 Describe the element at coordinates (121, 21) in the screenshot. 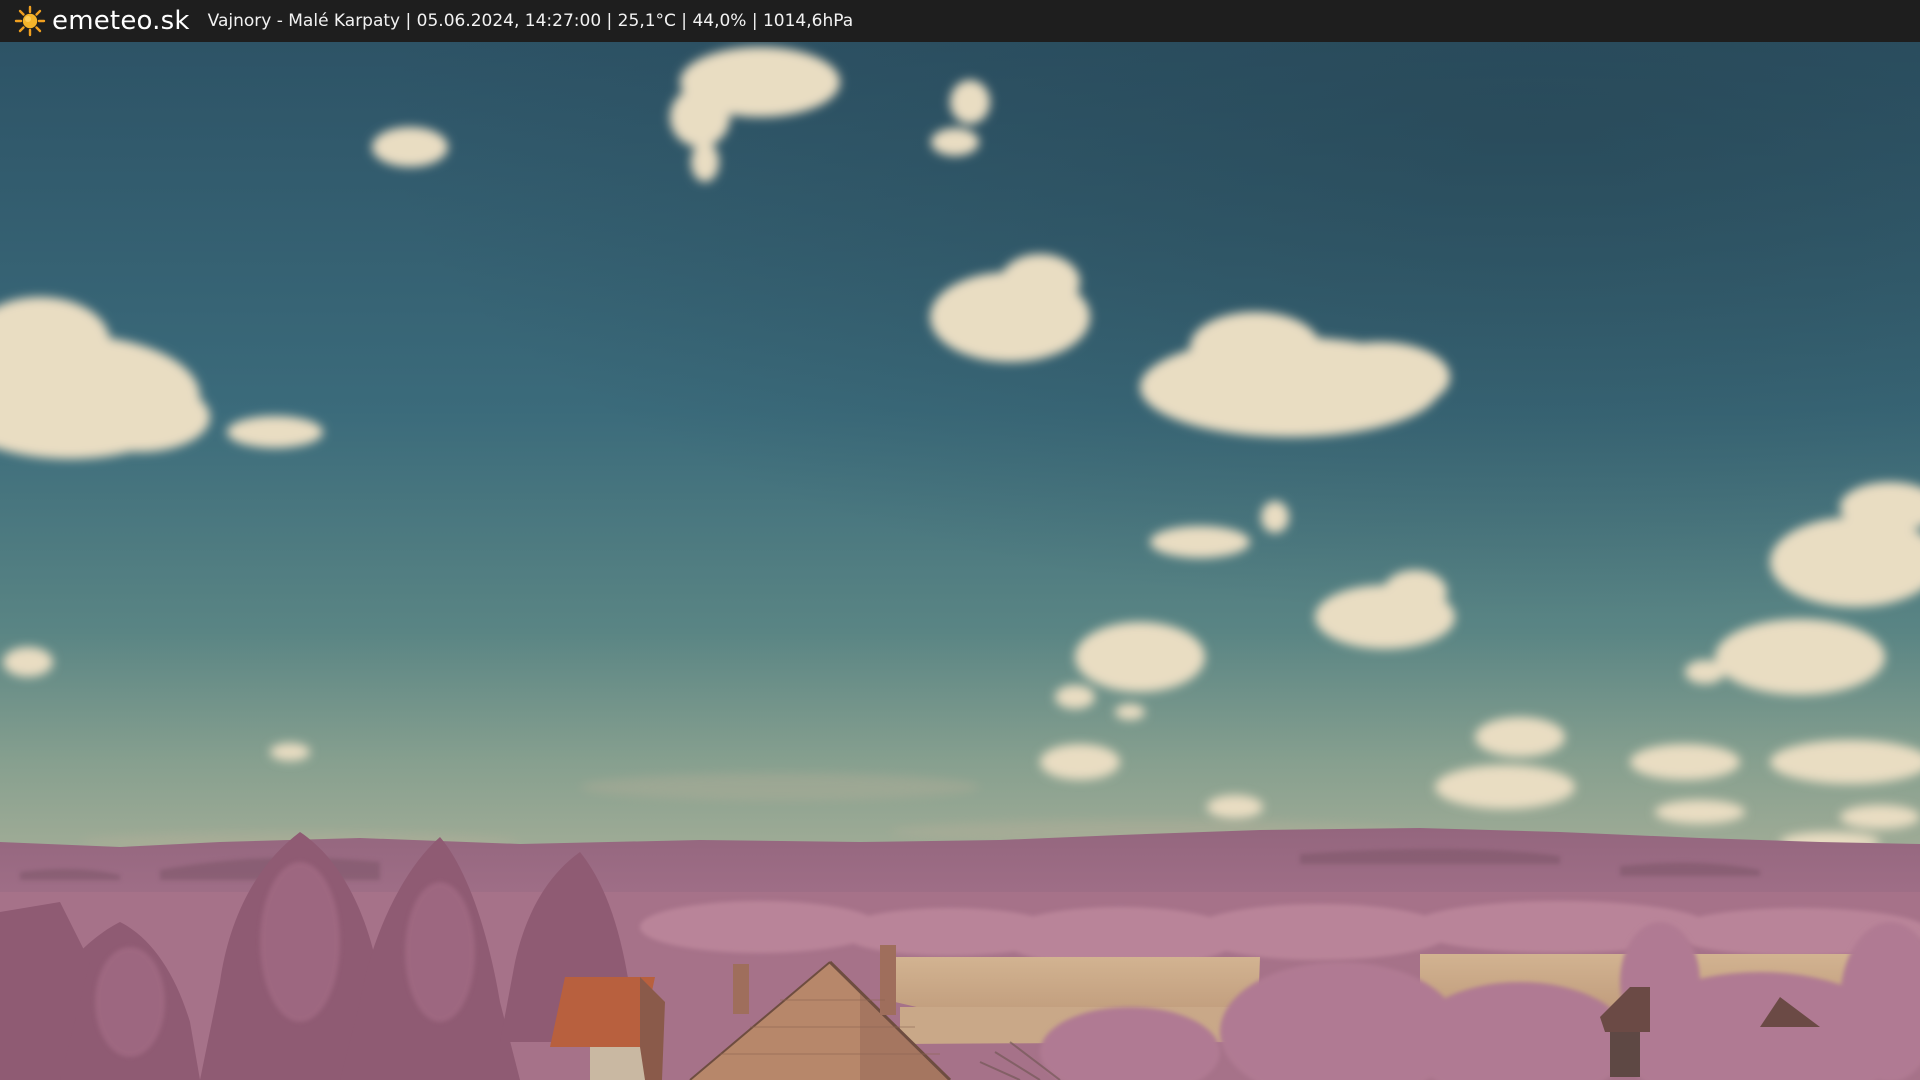

I see `brand-name: emeteo.sk` at that location.